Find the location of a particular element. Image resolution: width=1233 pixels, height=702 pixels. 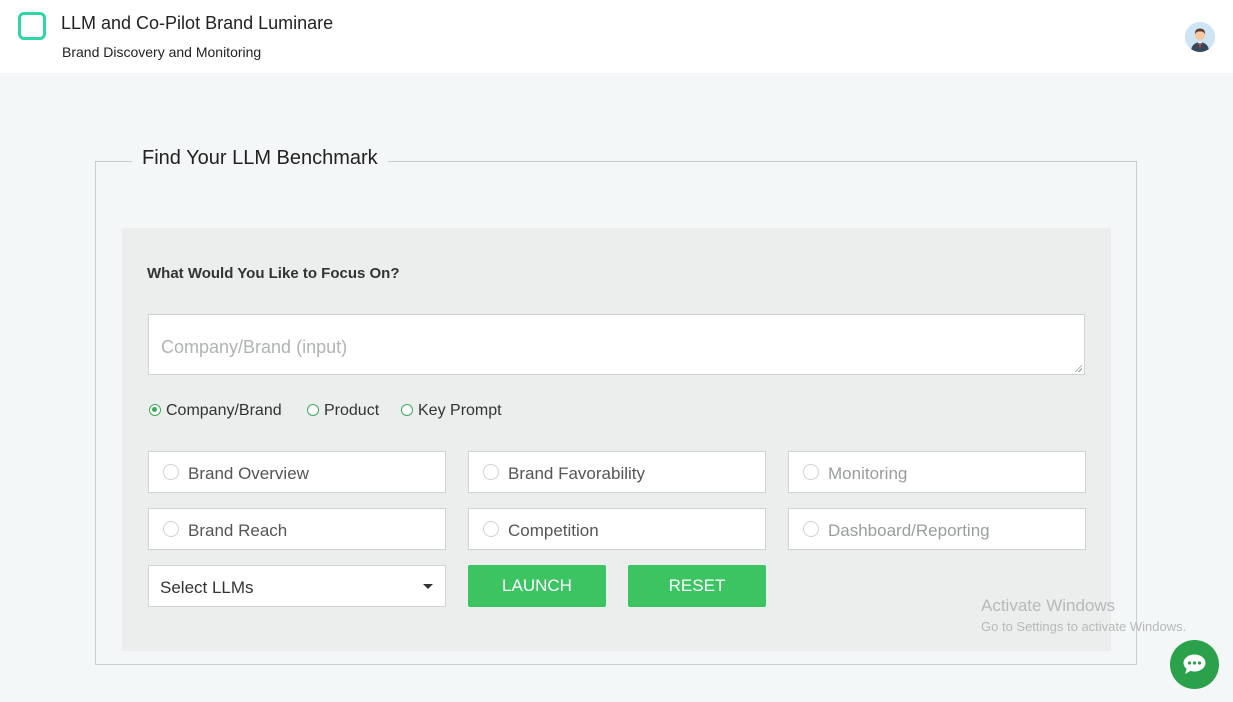

company-brand-input-placeholder: Company/Brand (input) is located at coordinates (254, 347).